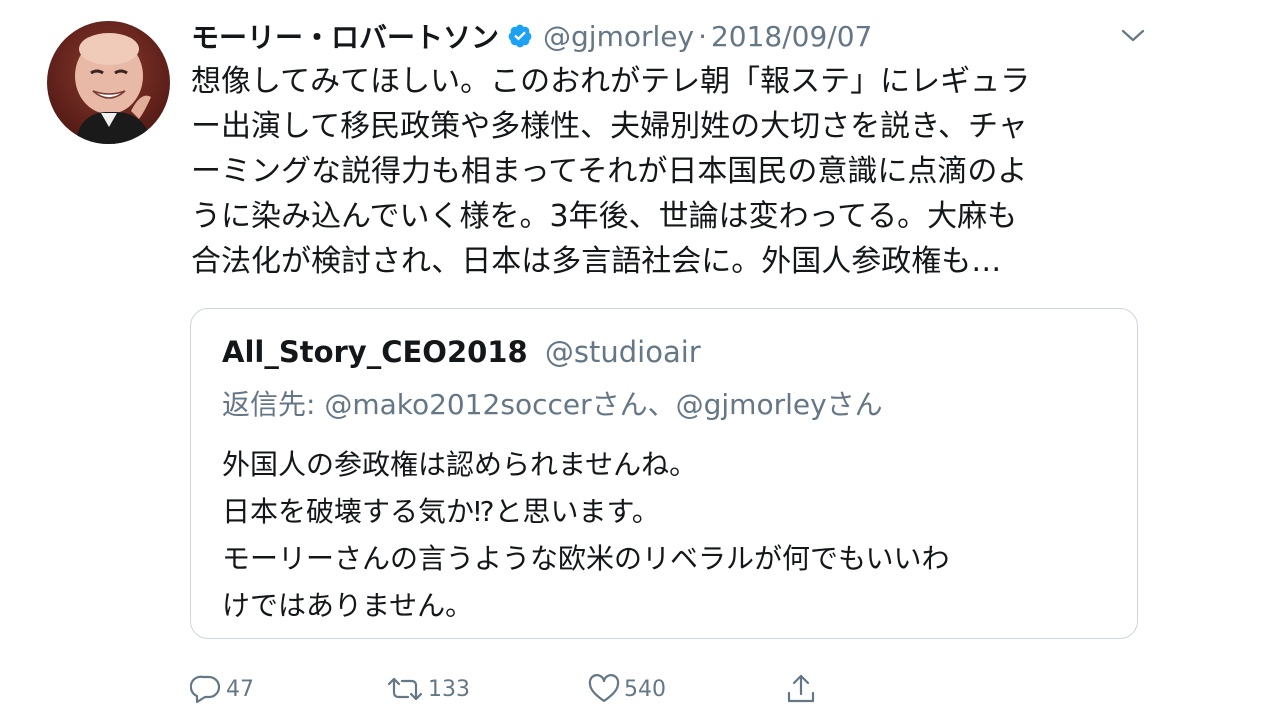 The image size is (1286, 725). Describe the element at coordinates (552, 404) in the screenshot. I see `quoted-reply-to: 返信先: @mako2012soccerさん、@gjmorleyさん` at that location.